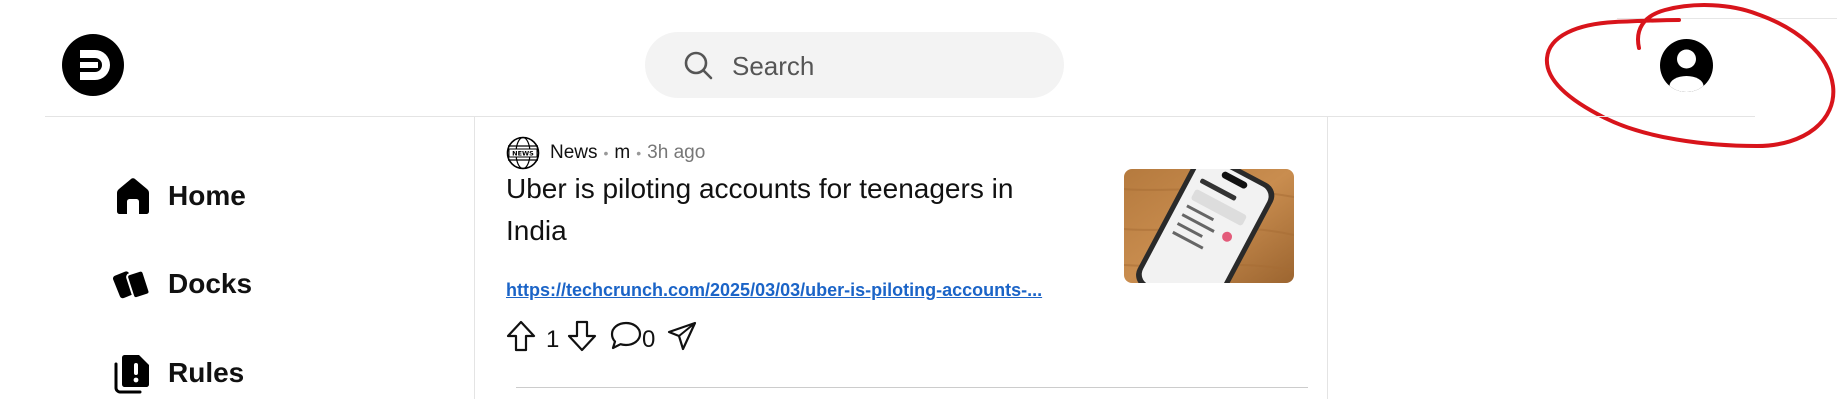  I want to click on news-globe-icon: NEWS, so click(523, 153).